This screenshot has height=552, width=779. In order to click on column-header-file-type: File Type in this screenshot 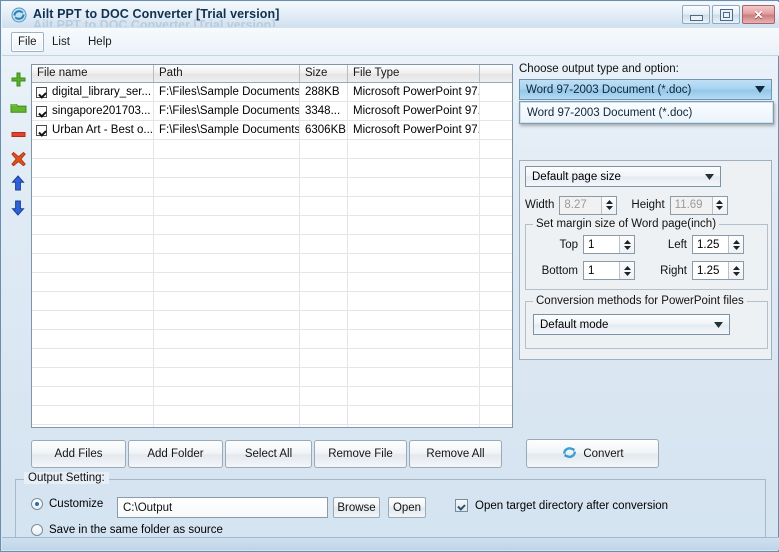, I will do `click(414, 73)`.